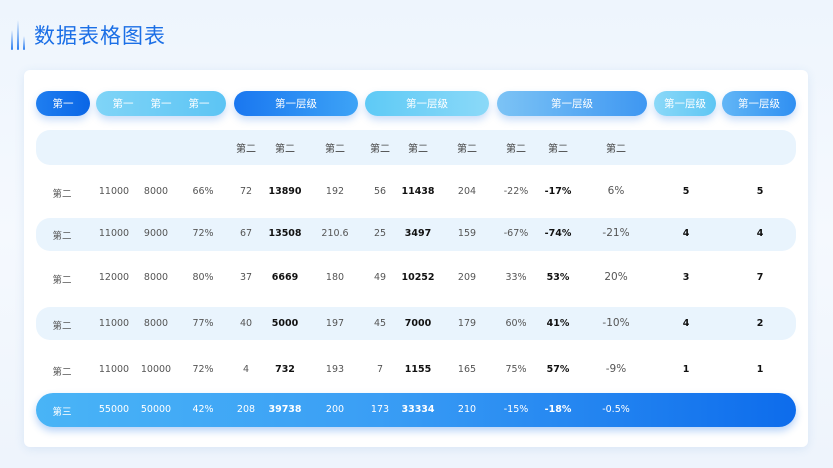 This screenshot has width=833, height=468. Describe the element at coordinates (203, 277) in the screenshot. I see `table-cell: 80%` at that location.